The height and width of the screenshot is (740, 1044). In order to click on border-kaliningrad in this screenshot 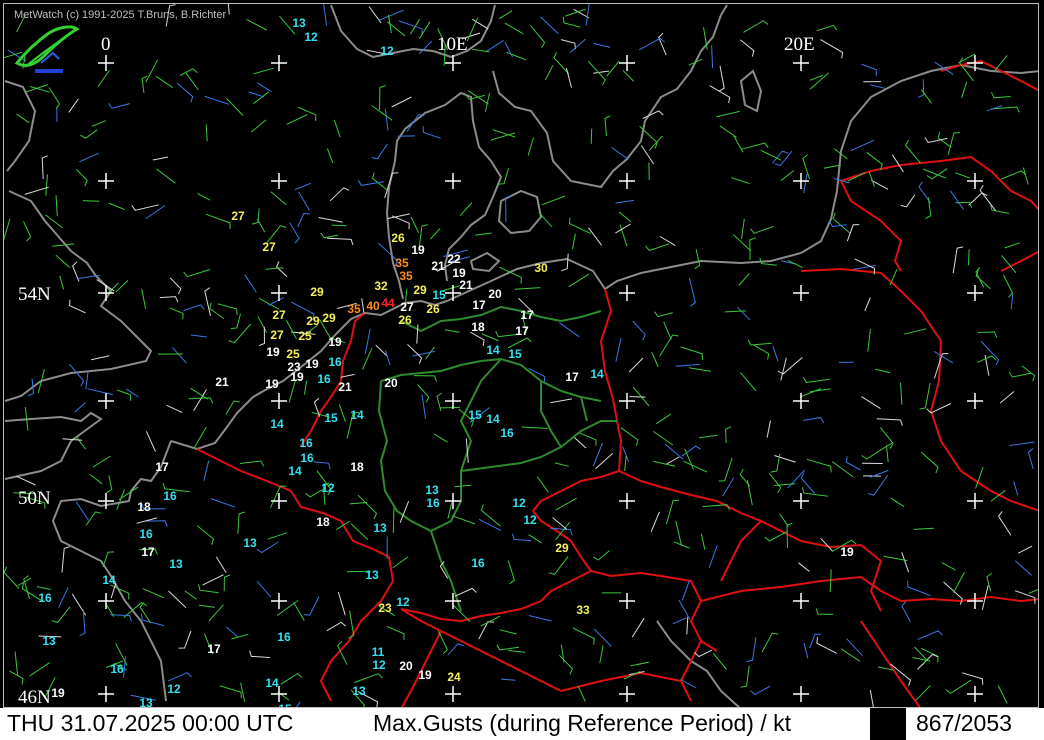, I will do `click(939, 213)`.